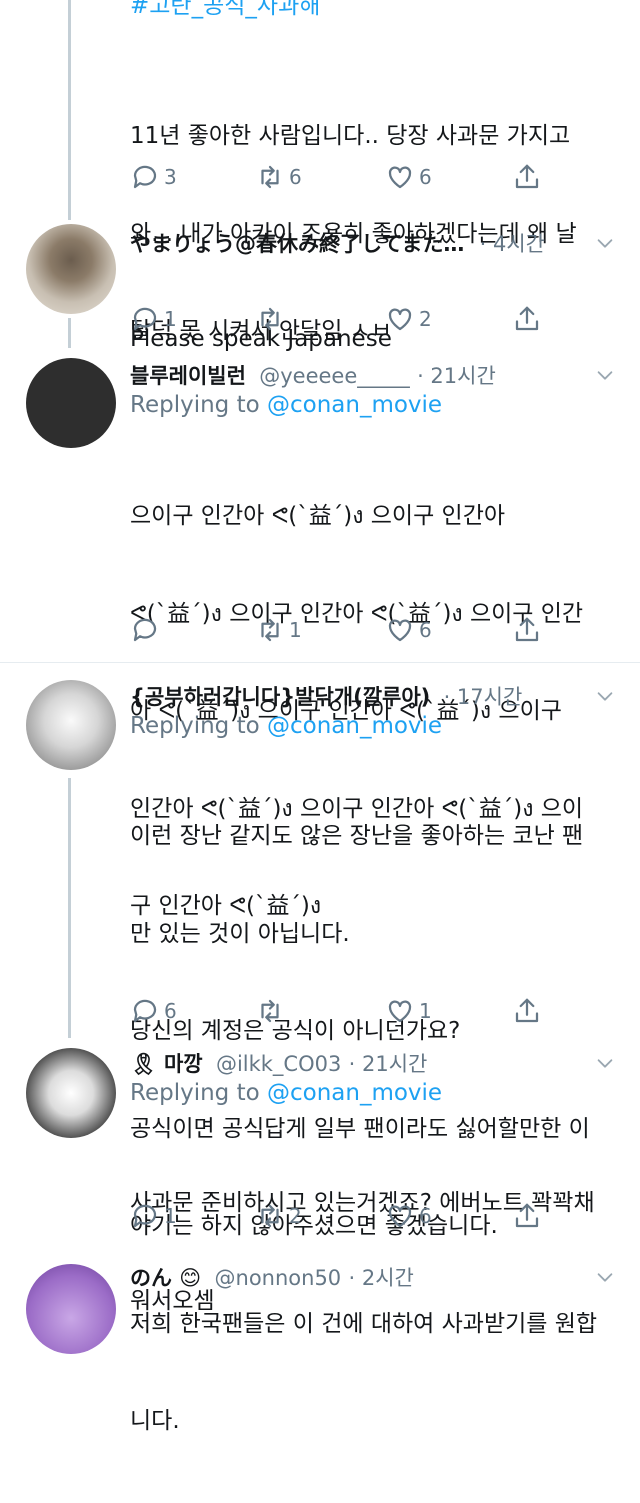  What do you see at coordinates (280, 697) in the screenshot?
I see `display-name: {공부하러갑니다}발닦개(깔루아)` at bounding box center [280, 697].